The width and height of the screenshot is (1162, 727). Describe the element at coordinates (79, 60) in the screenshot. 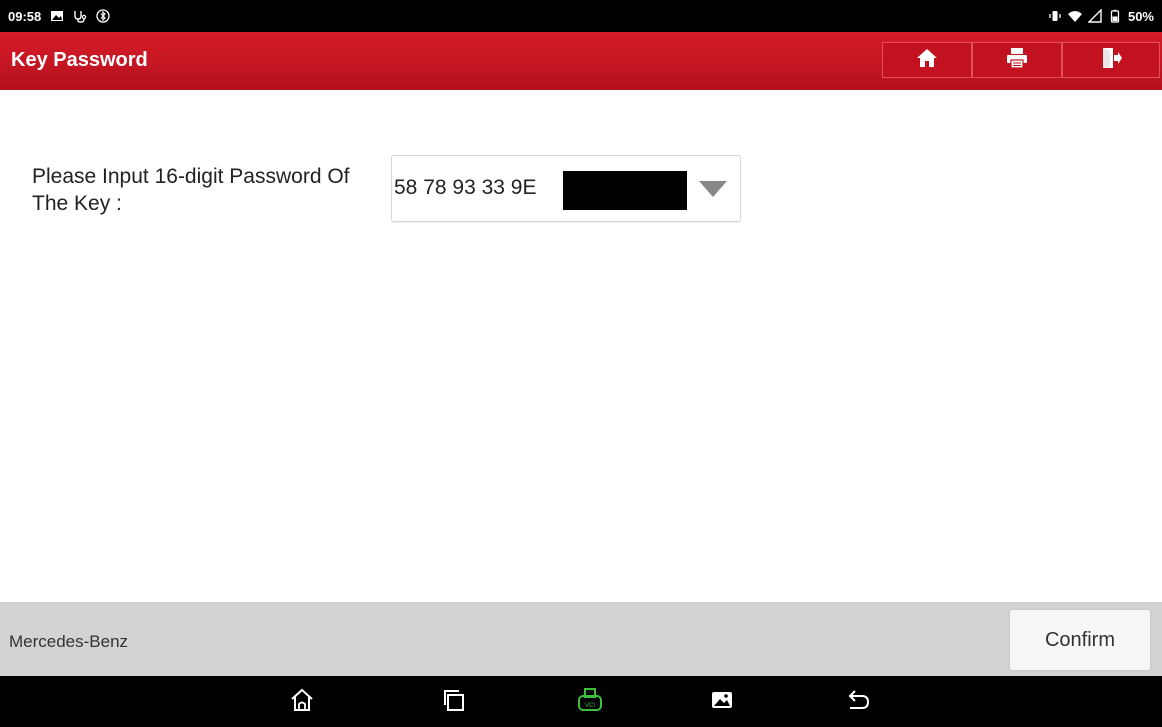

I see `page-title: Key Password` at that location.